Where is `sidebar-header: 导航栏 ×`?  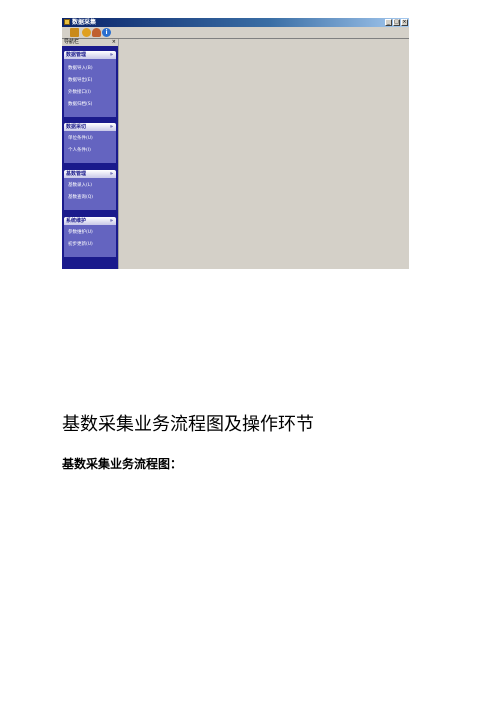
sidebar-header: 导航栏 × is located at coordinates (90, 42).